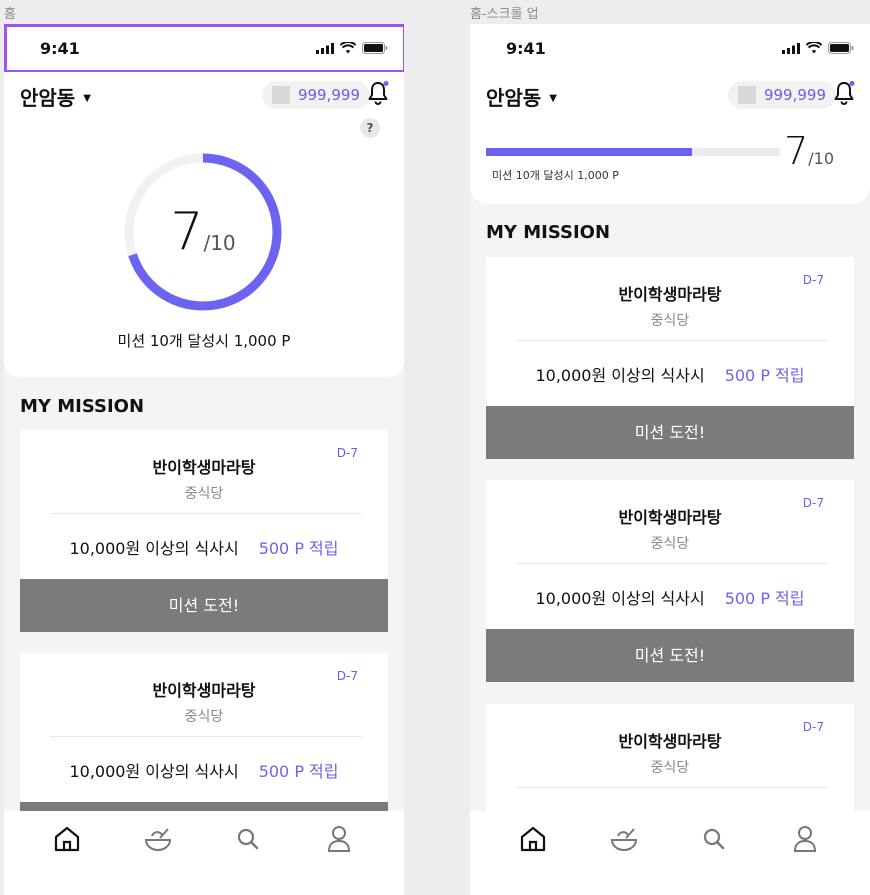 The image size is (870, 895). What do you see at coordinates (814, 48) in the screenshot?
I see `wifi-icon` at bounding box center [814, 48].